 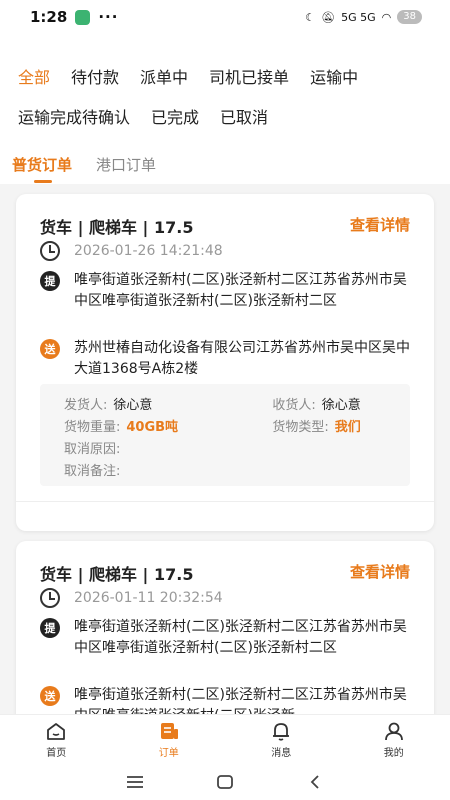 What do you see at coordinates (49, 17) in the screenshot?
I see `status-time: 1:28` at bounding box center [49, 17].